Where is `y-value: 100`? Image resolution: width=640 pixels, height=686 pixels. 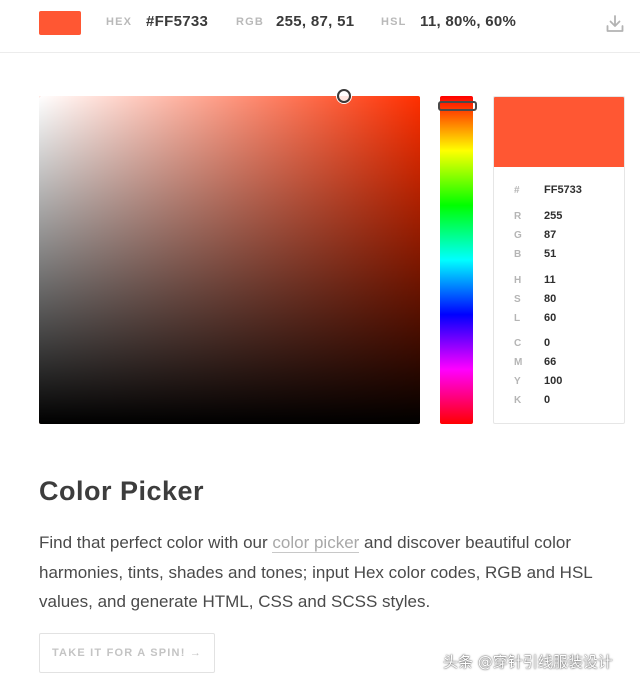 y-value: 100 is located at coordinates (553, 381).